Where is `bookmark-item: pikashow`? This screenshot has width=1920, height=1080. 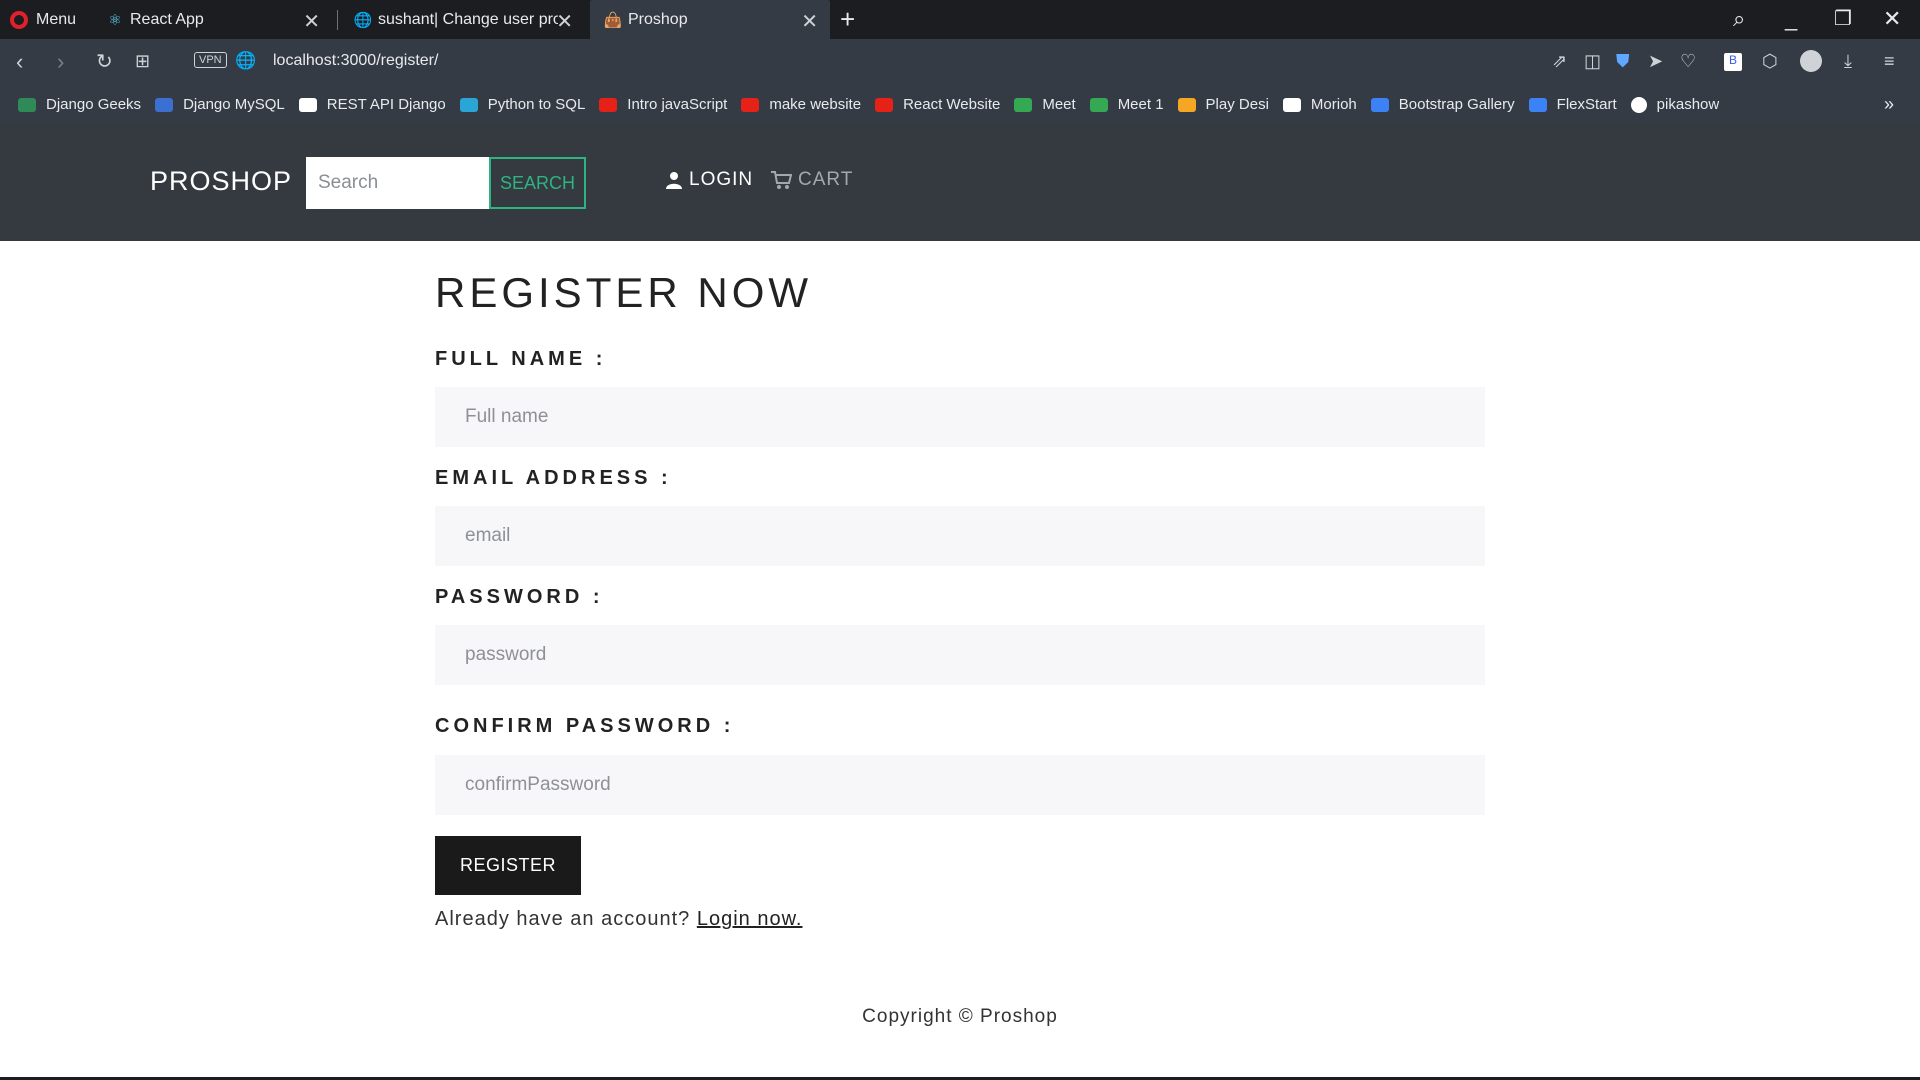
bookmark-item: pikashow is located at coordinates (1675, 104).